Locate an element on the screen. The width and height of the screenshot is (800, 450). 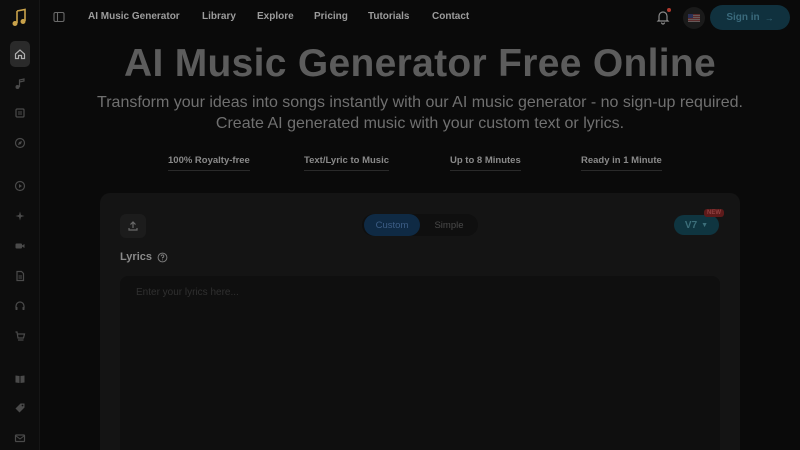
sidebar-item-book is located at coordinates (20, 379).